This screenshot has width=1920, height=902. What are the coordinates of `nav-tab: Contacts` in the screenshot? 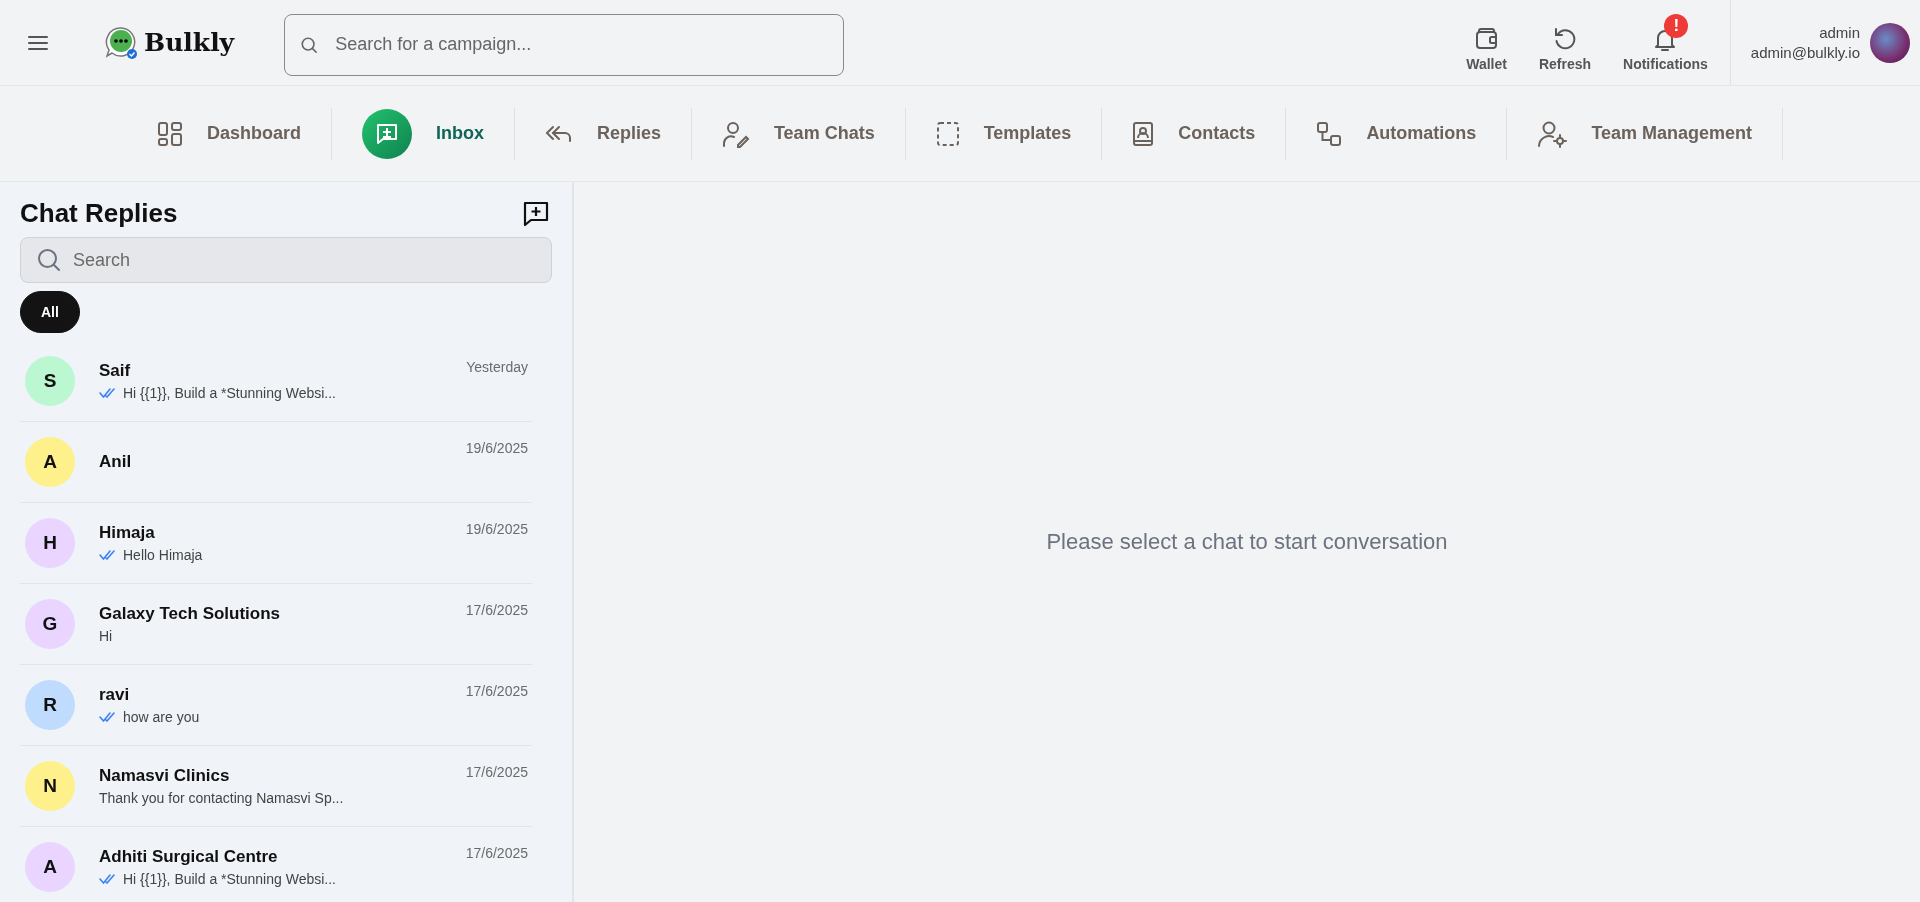 It's located at (1194, 133).